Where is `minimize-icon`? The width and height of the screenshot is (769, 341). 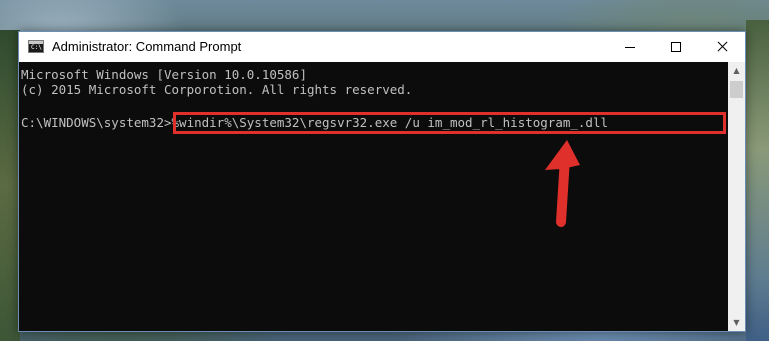
minimize-icon is located at coordinates (630, 47).